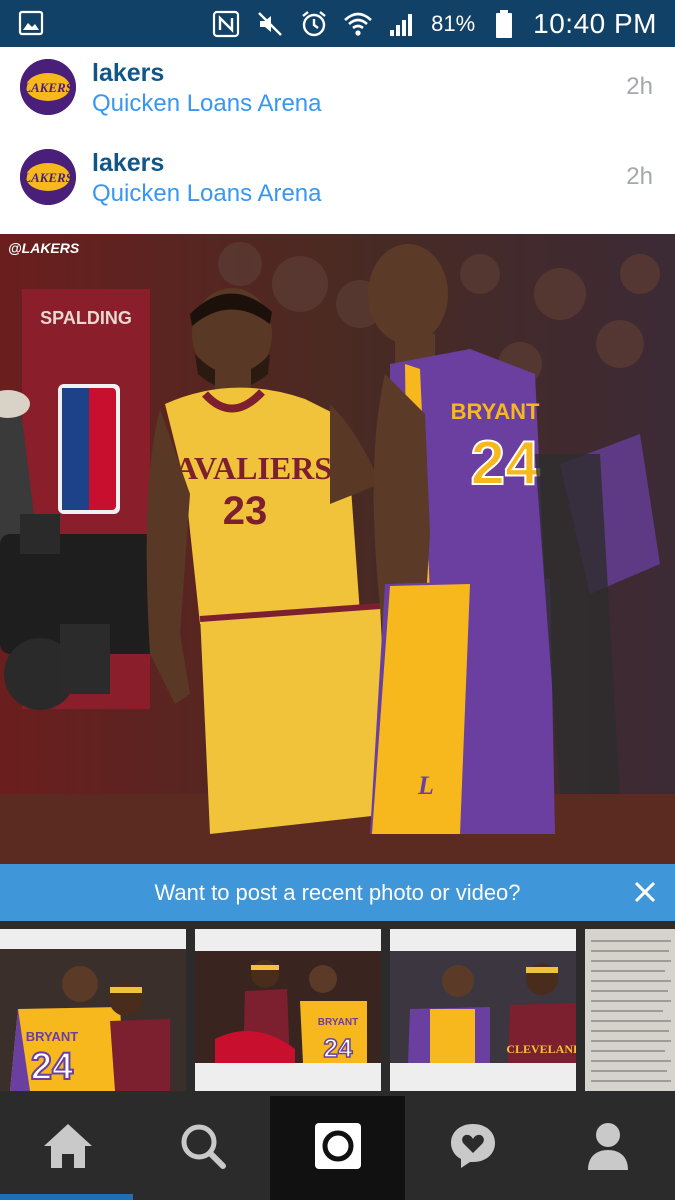  I want to click on banner-text: Want to post a recent photo or video?, so click(337, 892).